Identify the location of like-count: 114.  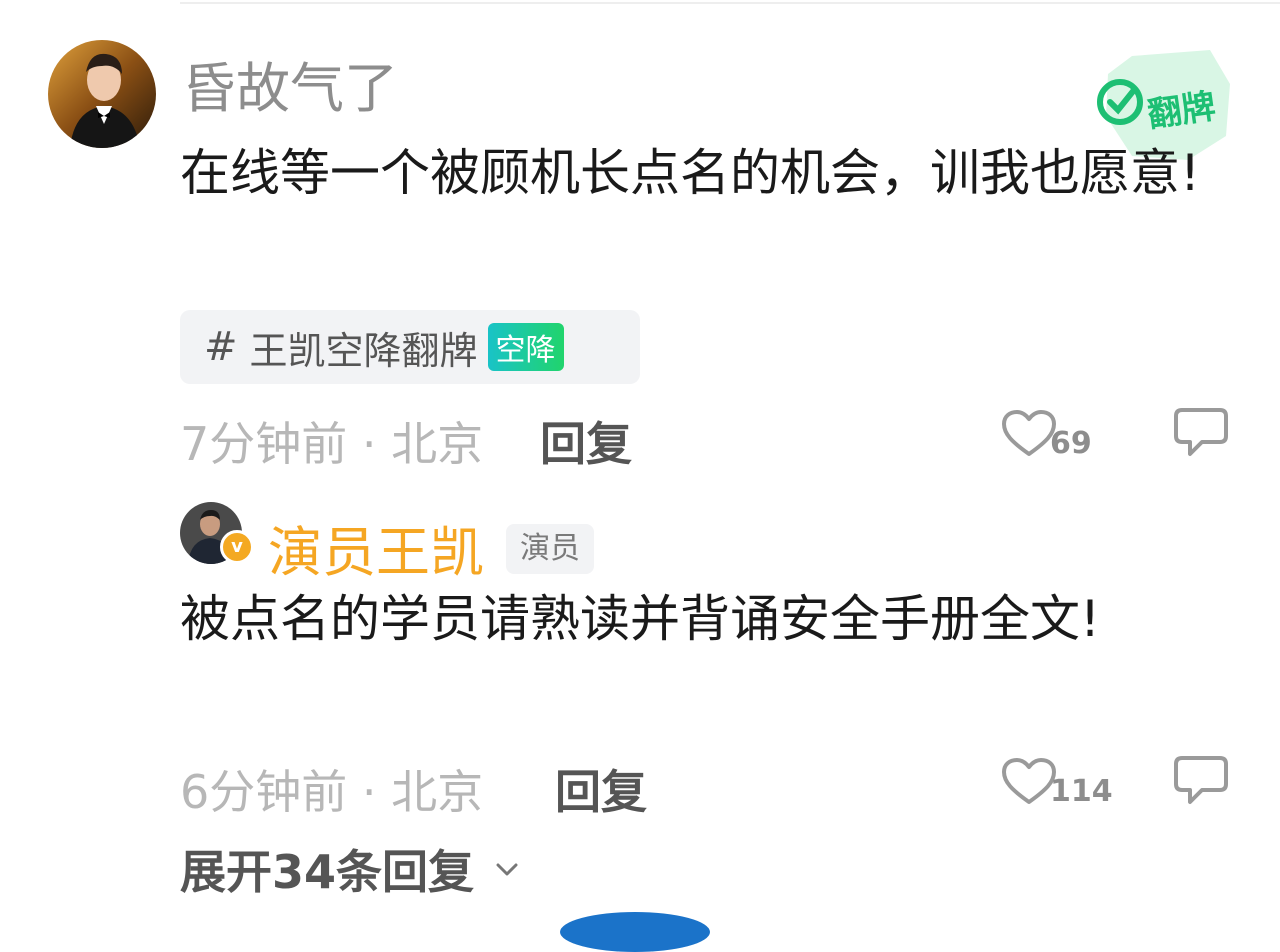
(1081, 791).